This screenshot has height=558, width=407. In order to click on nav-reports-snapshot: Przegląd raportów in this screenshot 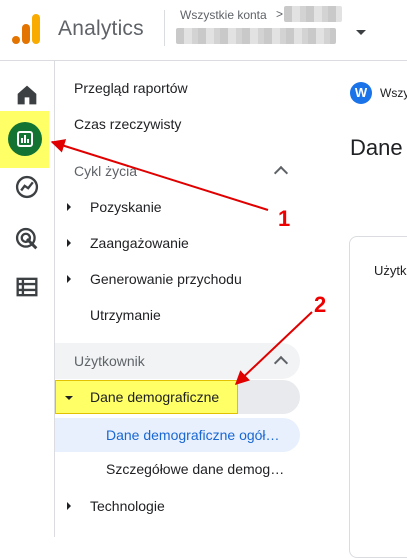, I will do `click(131, 88)`.